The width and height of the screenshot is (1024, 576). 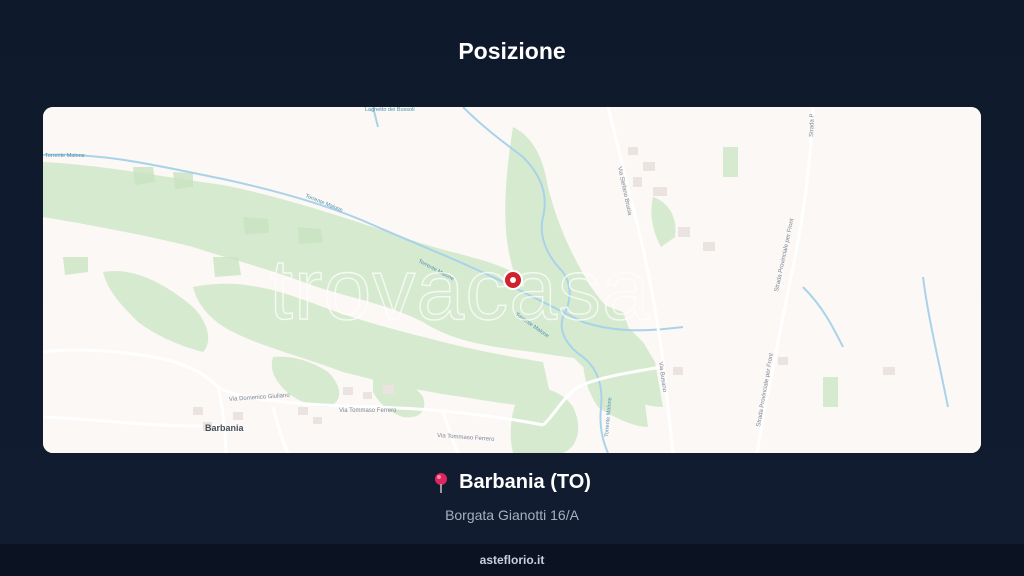 I want to click on footer: asteflorio.it, so click(x=512, y=560).